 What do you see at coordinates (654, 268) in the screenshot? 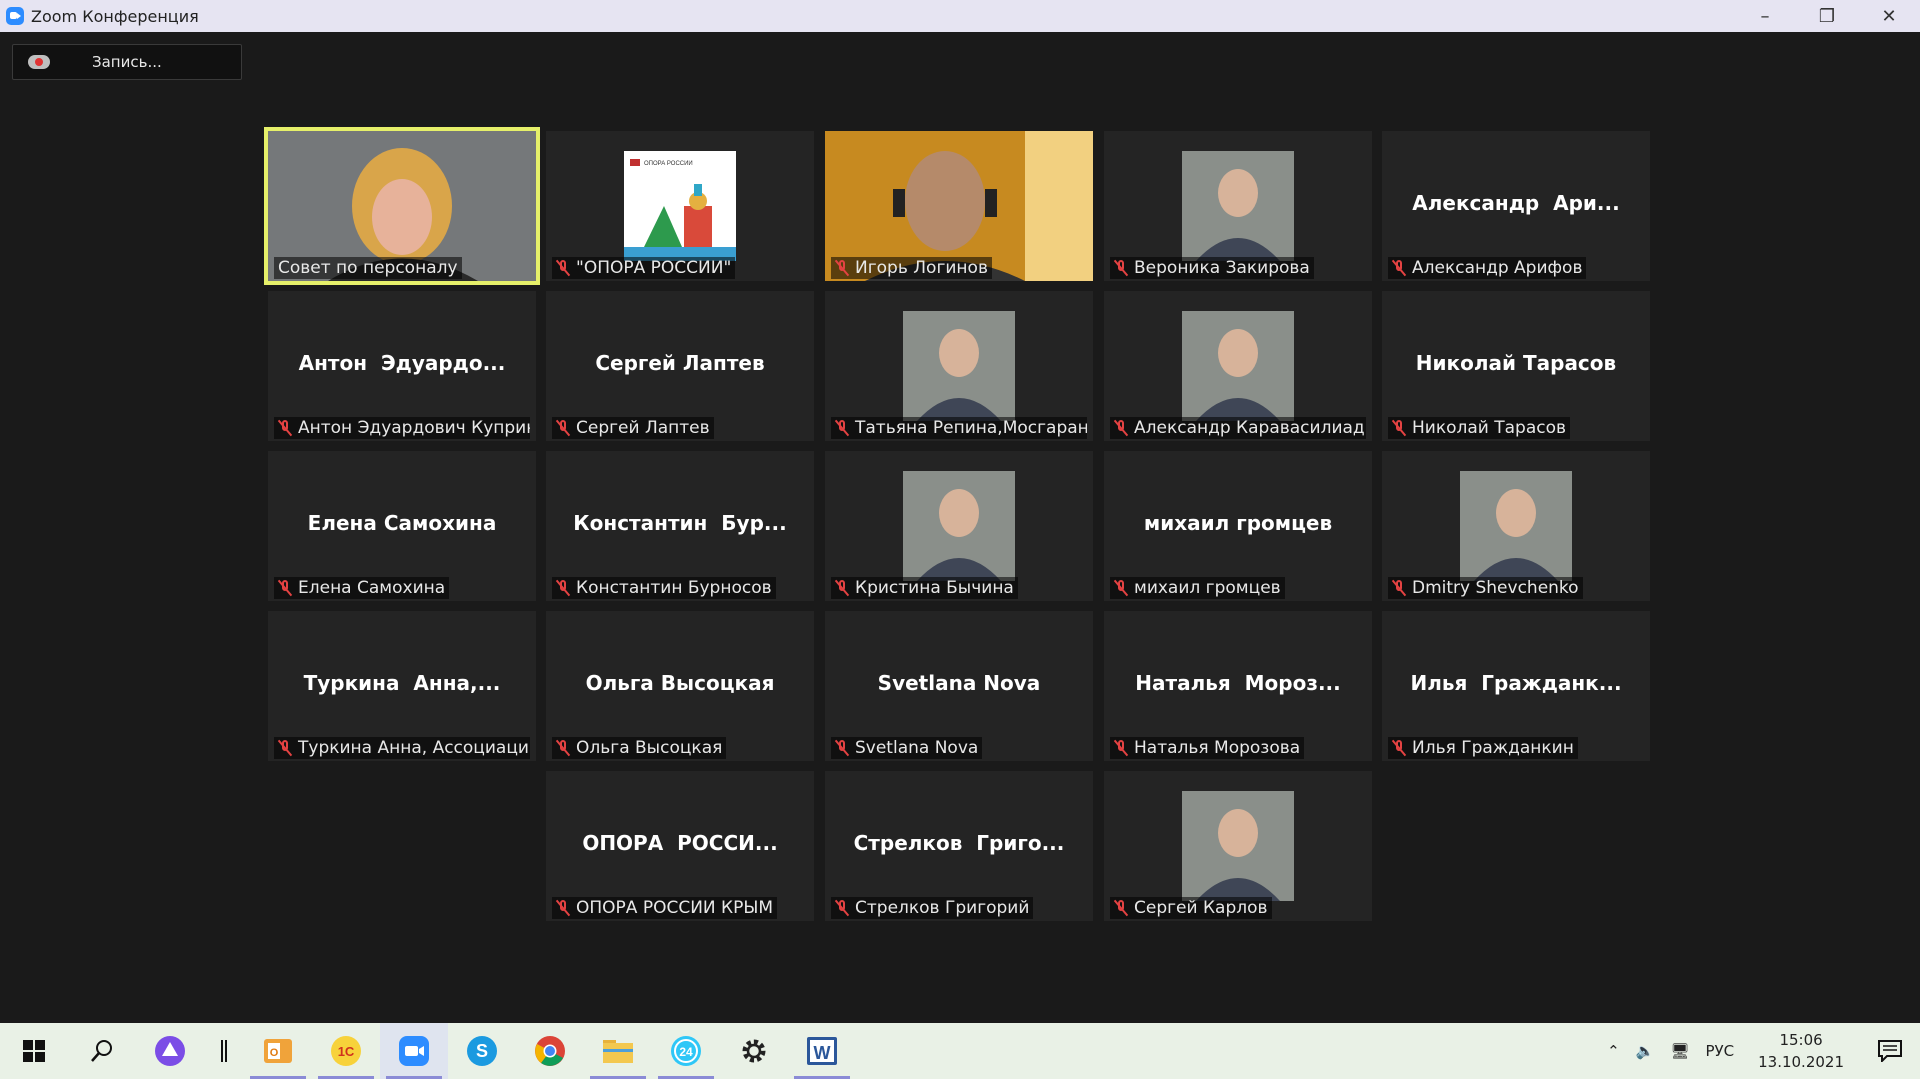
I see `participant-name: "ОПОРА РОССИИ"` at bounding box center [654, 268].